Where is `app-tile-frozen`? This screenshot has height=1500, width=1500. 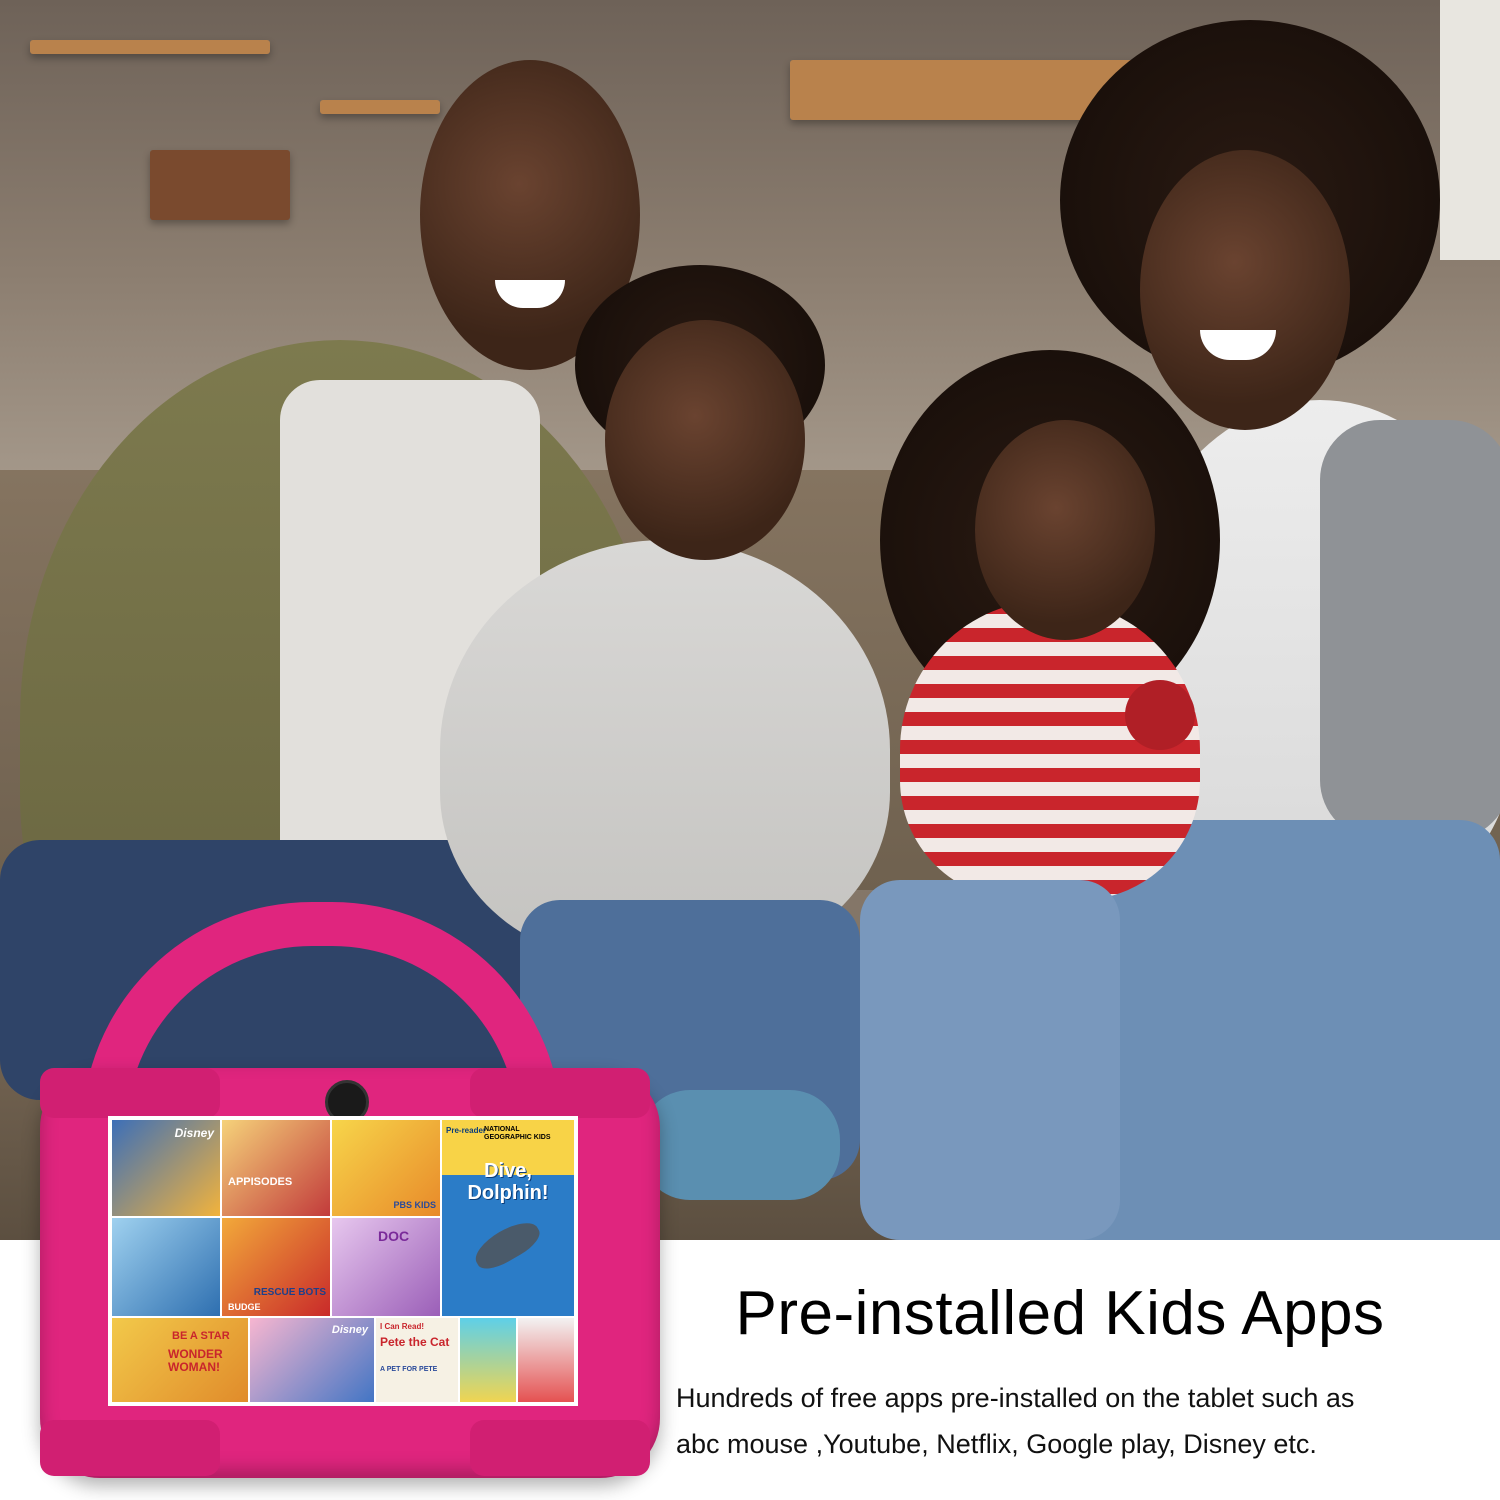 app-tile-frozen is located at coordinates (166, 1267).